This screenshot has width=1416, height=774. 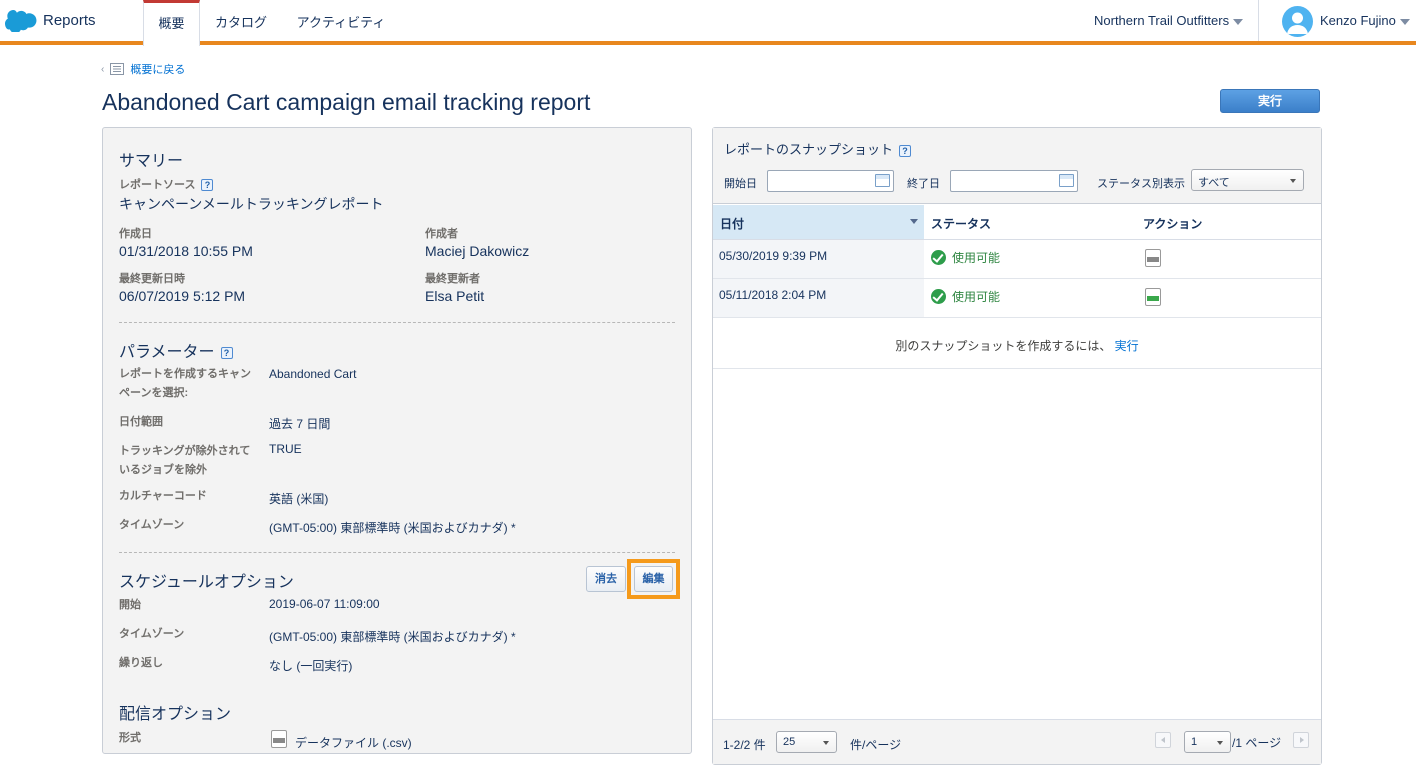 What do you see at coordinates (182, 296) in the screenshot?
I see `modified-date-value: 06/07/2019 5:12 PM` at bounding box center [182, 296].